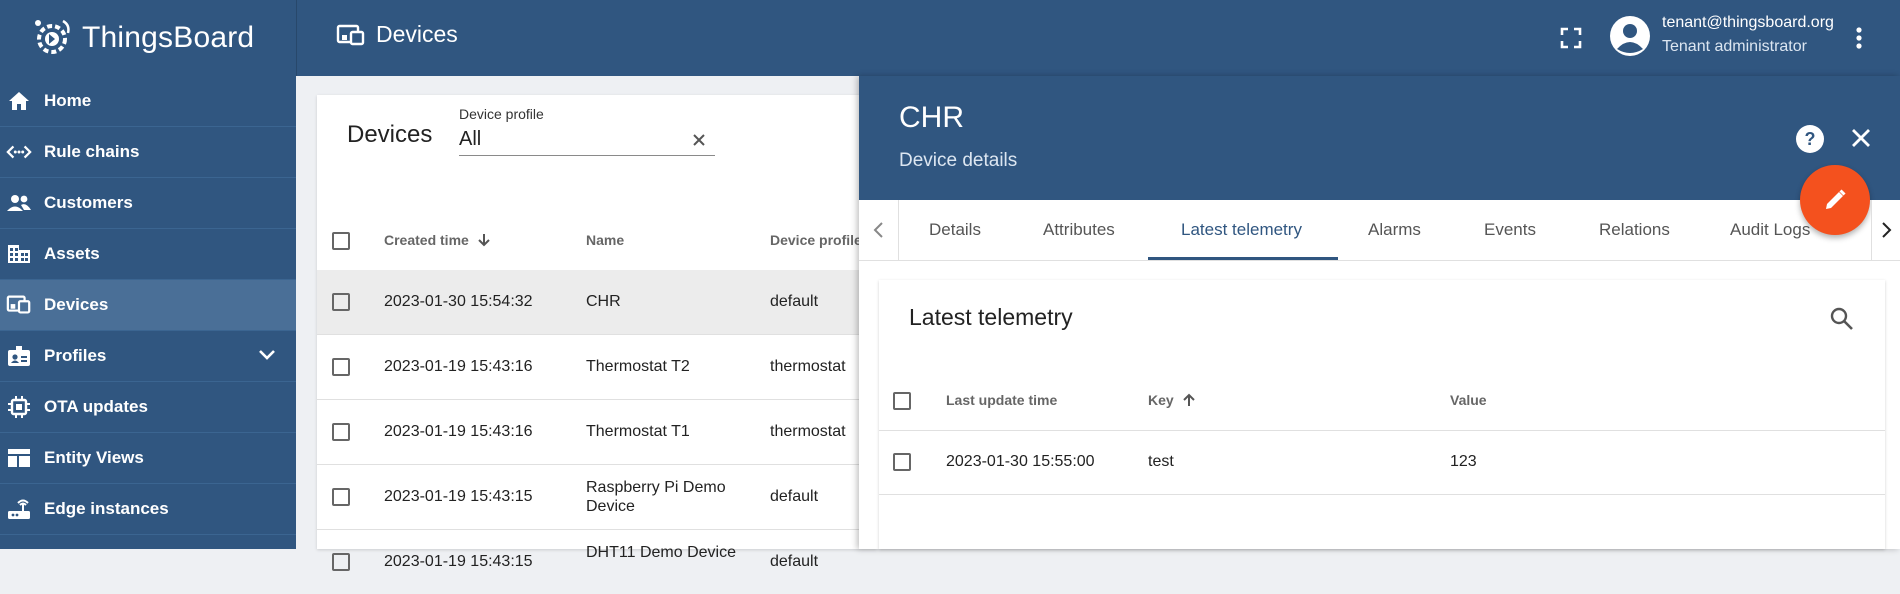 Image resolution: width=1900 pixels, height=594 pixels. I want to click on account-circle-icon, so click(1630, 36).